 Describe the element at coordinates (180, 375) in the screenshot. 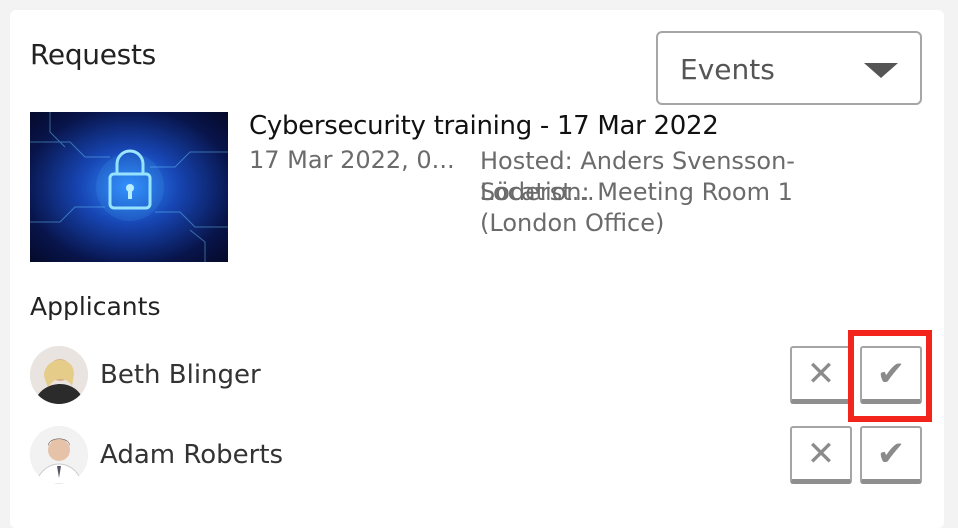

I see `applicant-name: Beth Blinger` at that location.